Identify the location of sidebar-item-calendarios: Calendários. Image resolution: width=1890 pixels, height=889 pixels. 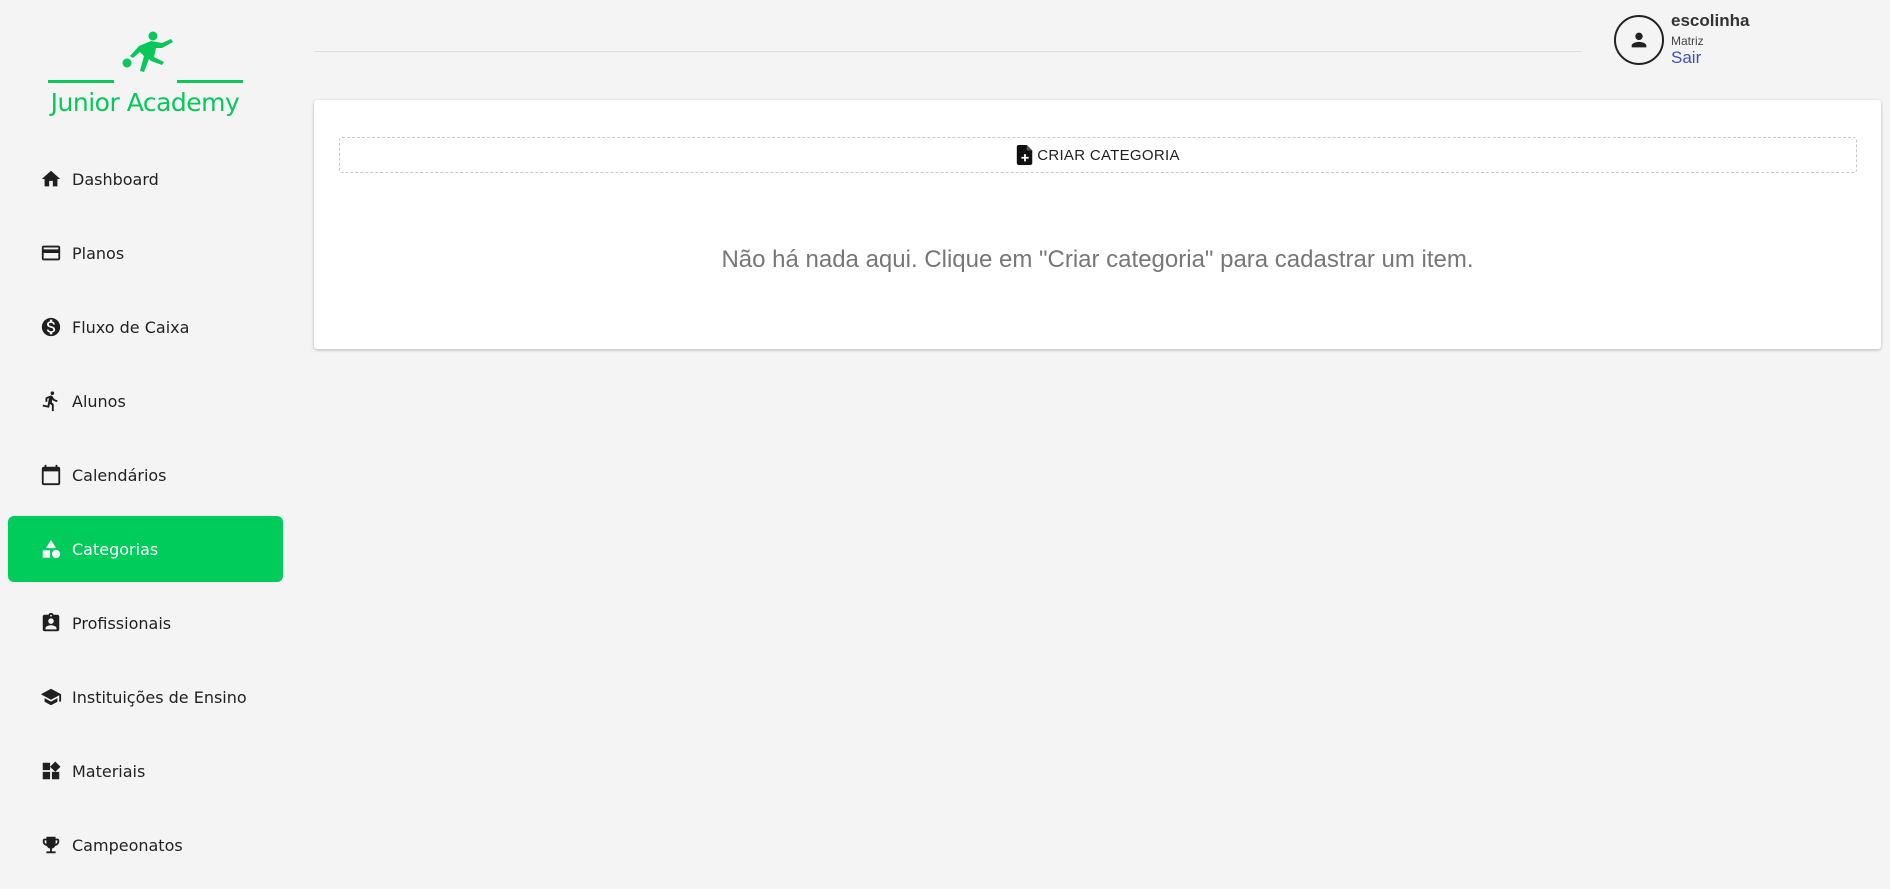
(145, 475).